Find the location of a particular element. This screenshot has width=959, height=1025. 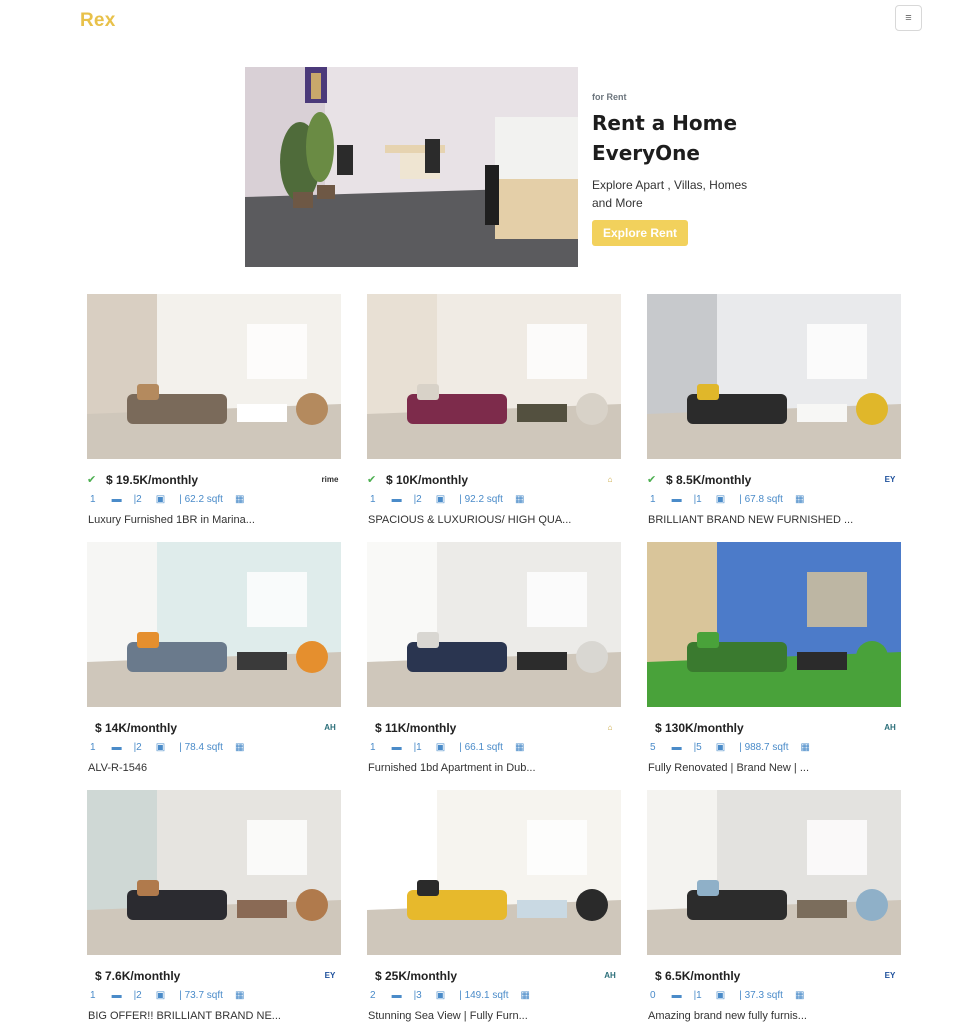

brand-logo: Rex is located at coordinates (97, 21).